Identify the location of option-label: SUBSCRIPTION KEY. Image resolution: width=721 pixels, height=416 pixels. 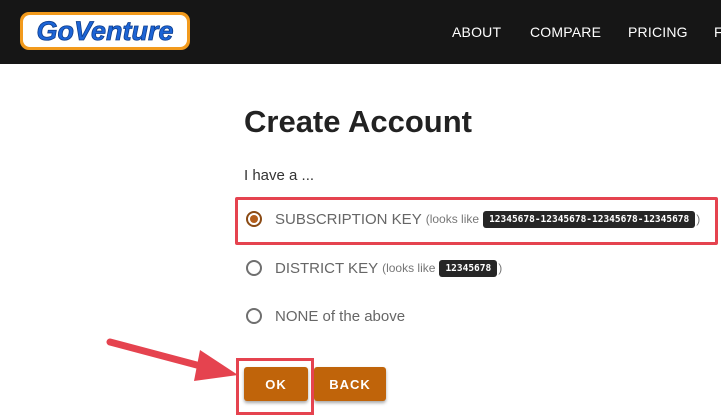
(348, 219).